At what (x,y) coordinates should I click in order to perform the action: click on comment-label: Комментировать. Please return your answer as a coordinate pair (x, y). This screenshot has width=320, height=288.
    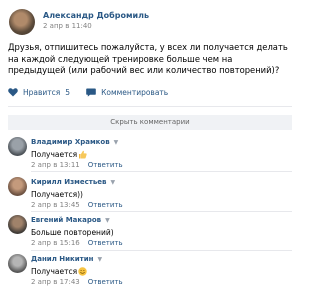
    Looking at the image, I should click on (135, 92).